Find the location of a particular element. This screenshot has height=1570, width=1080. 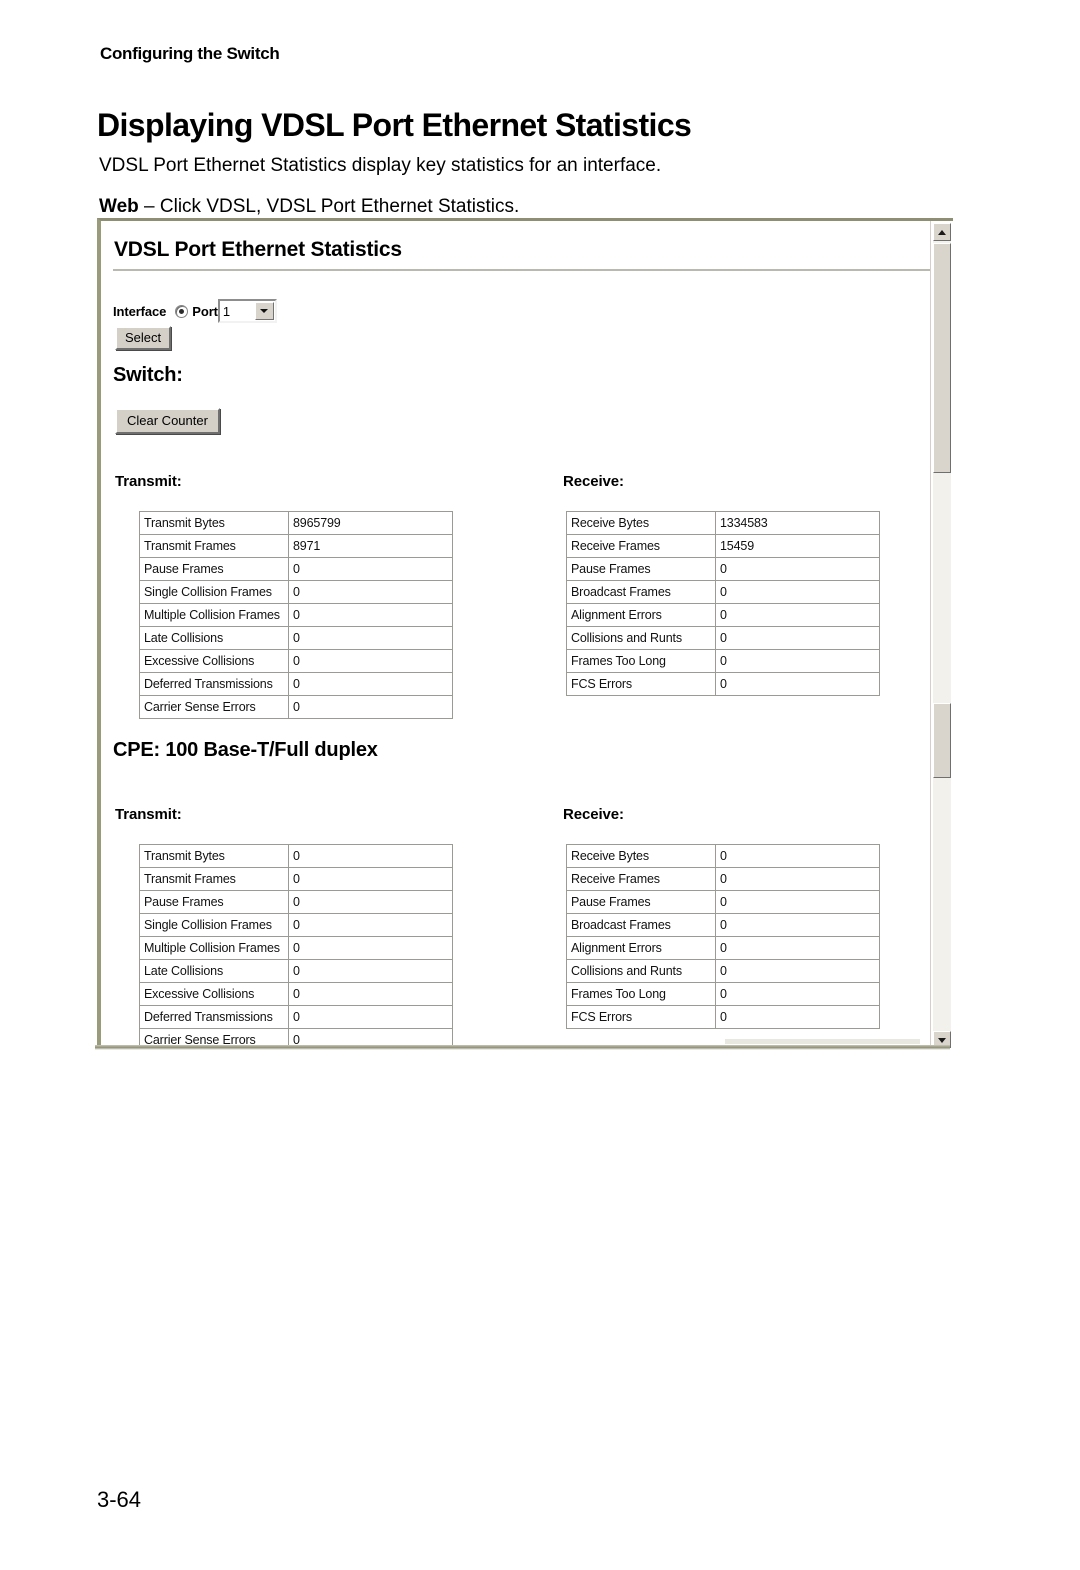

chevron-down-icon is located at coordinates (264, 311).